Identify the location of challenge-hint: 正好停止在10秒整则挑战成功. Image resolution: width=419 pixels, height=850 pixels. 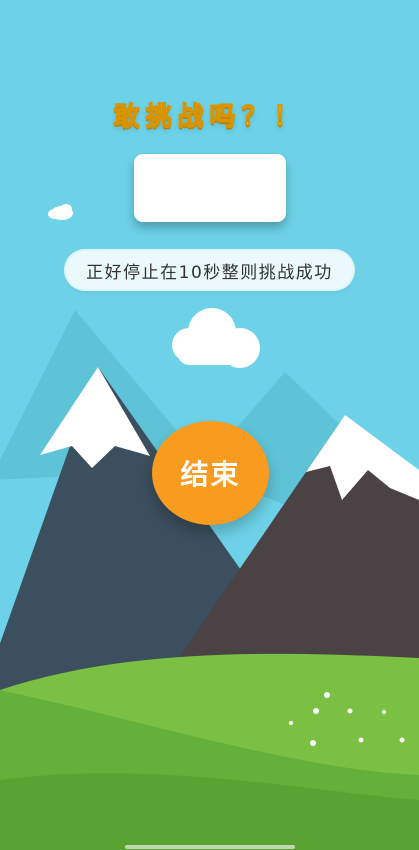
(209, 270).